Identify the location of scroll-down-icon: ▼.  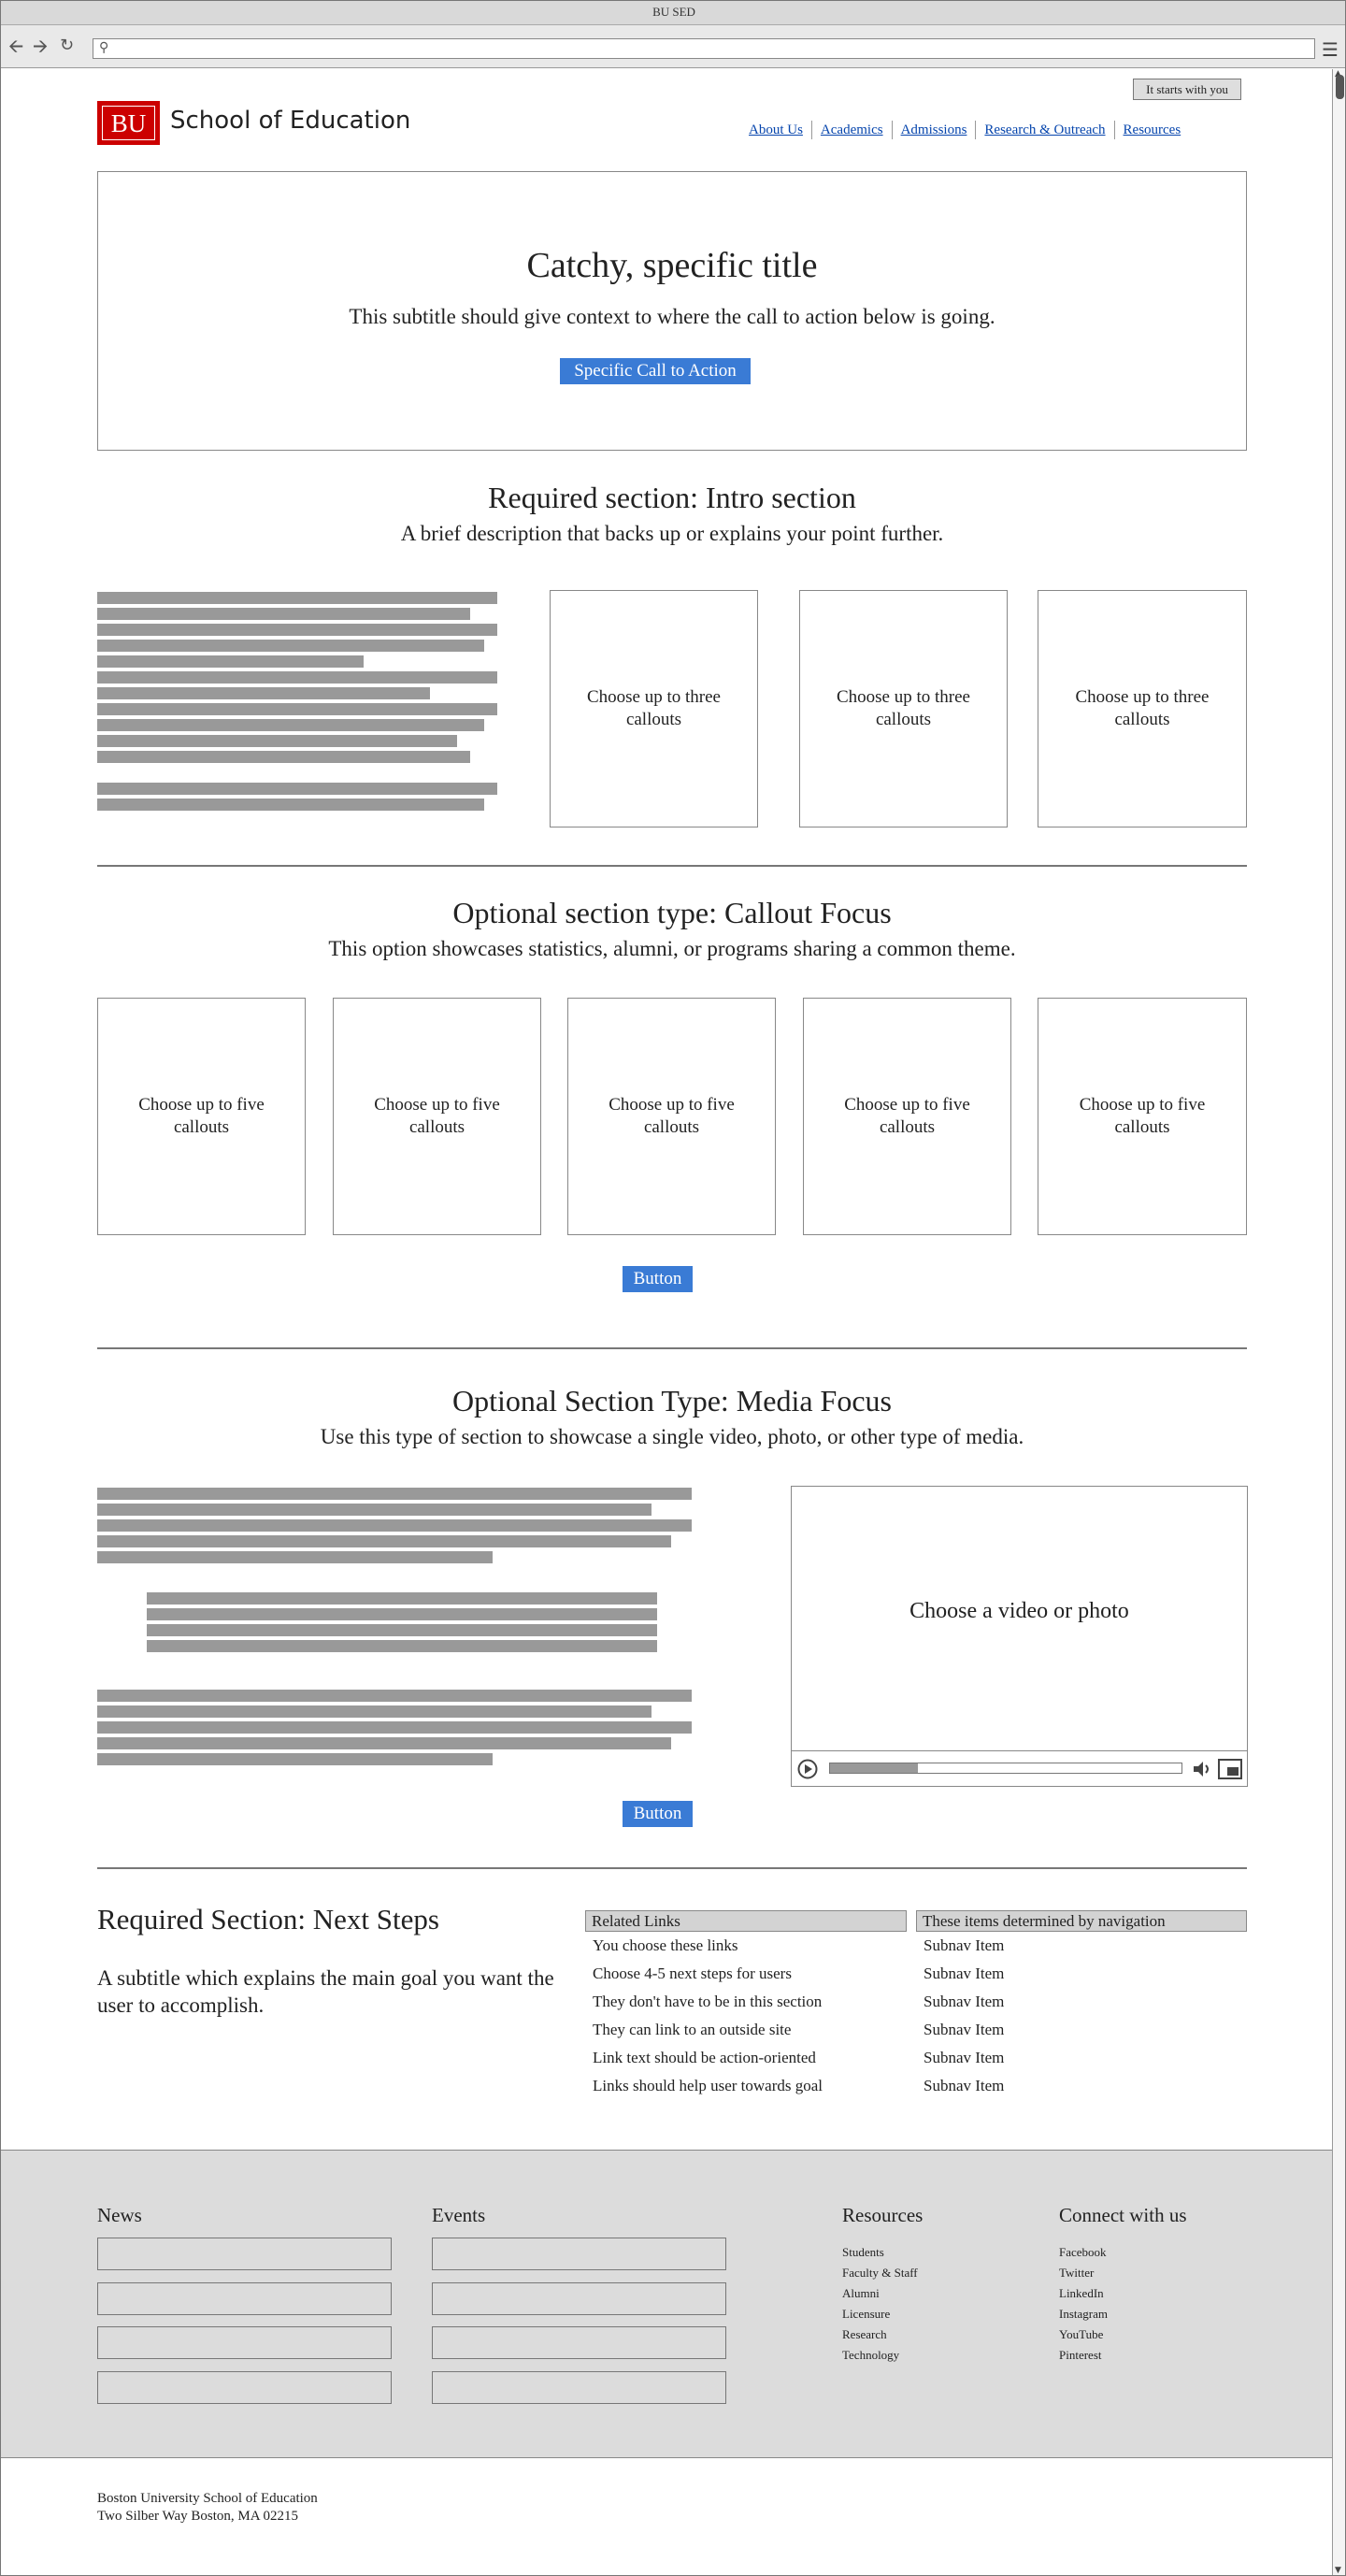
(1338, 2571).